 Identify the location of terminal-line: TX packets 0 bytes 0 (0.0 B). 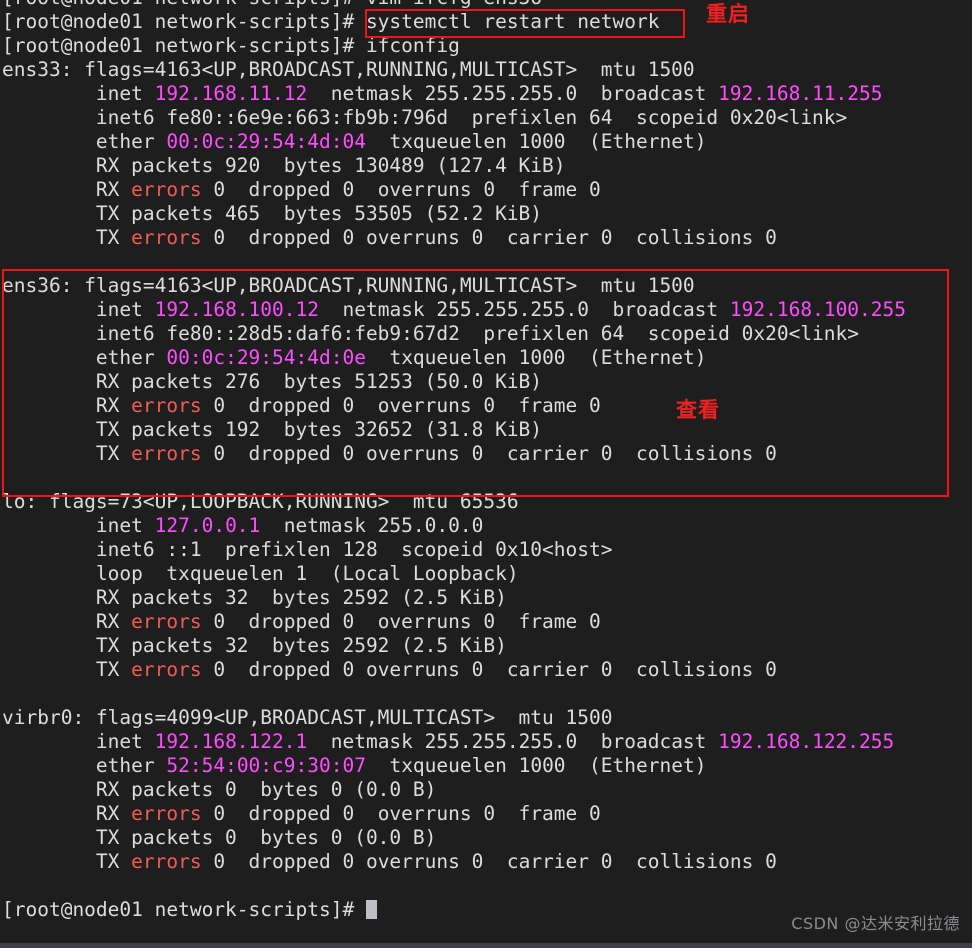
(486, 838).